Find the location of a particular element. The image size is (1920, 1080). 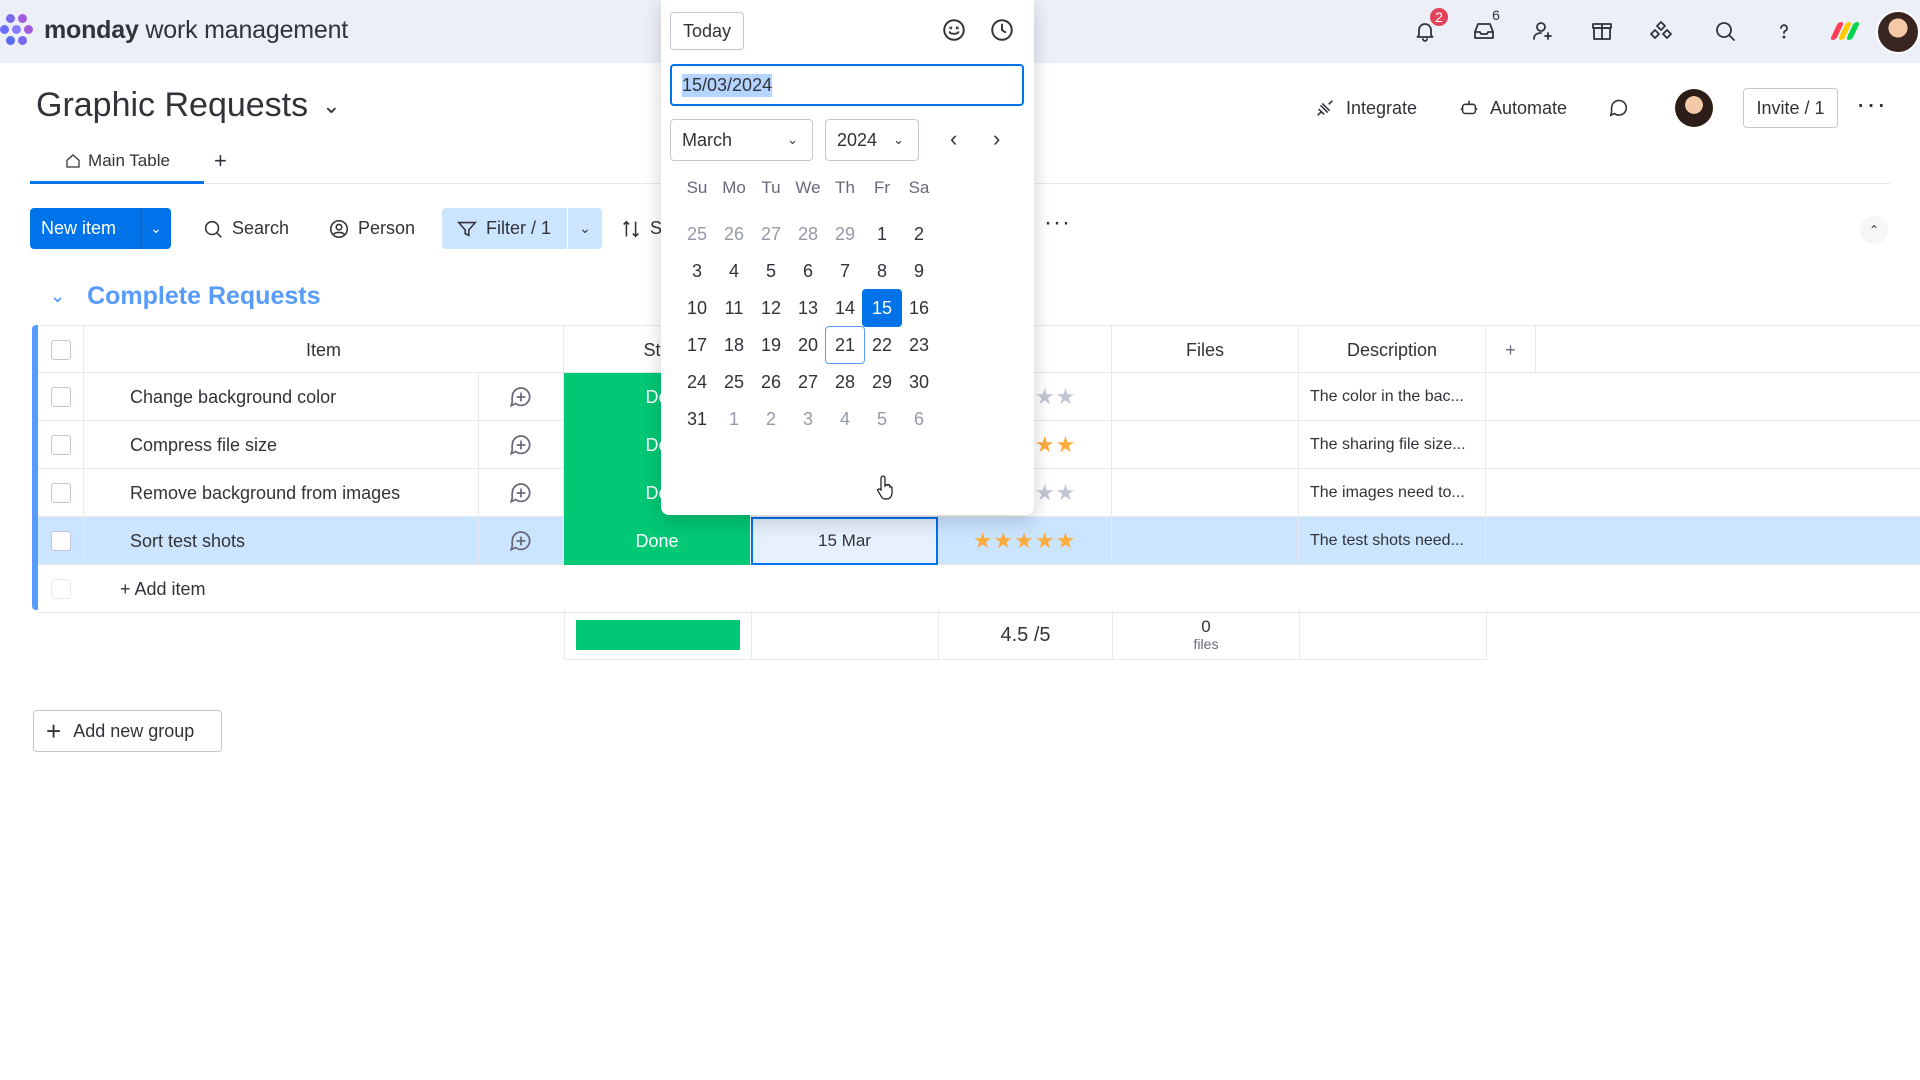

user-avatar is located at coordinates (1898, 32).